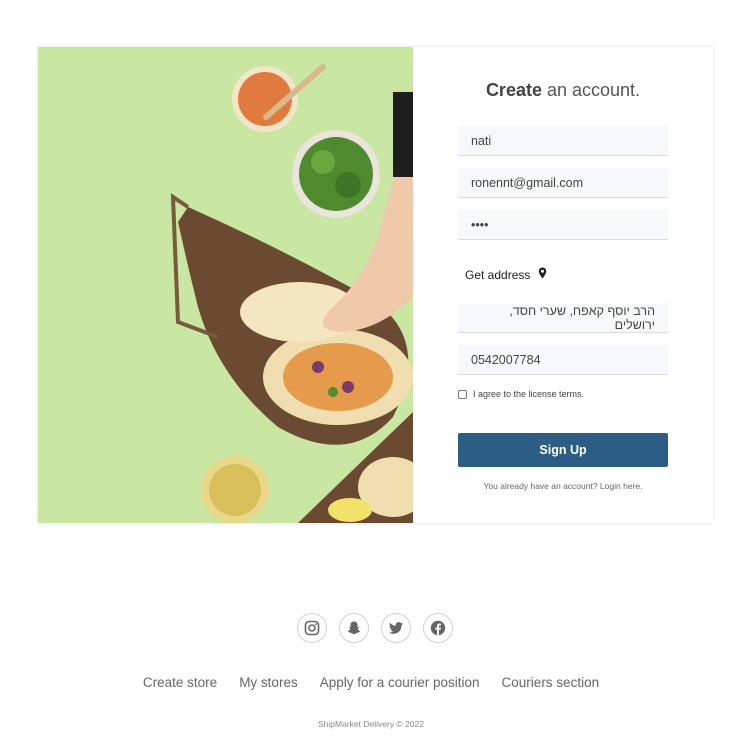 Image resolution: width=742 pixels, height=743 pixels. Describe the element at coordinates (591, 90) in the screenshot. I see `form-title-rest: an account.` at that location.